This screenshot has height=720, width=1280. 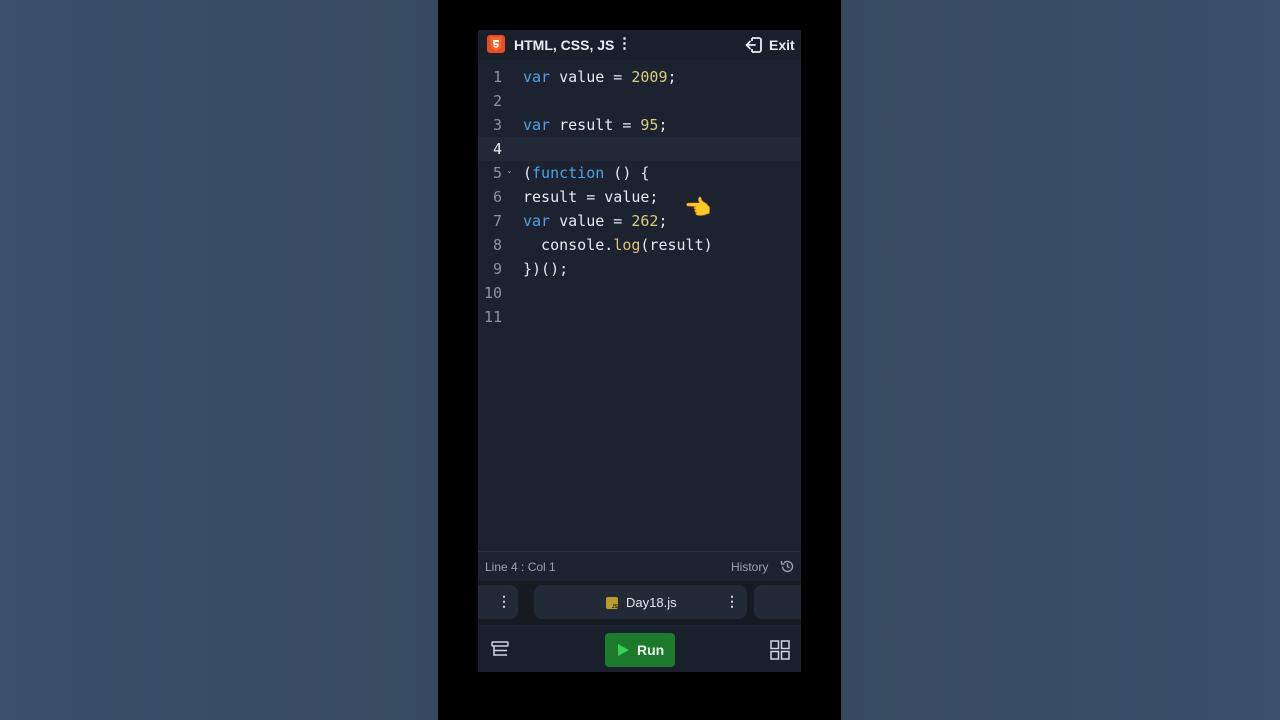 What do you see at coordinates (492, 317) in the screenshot?
I see `line-number: 11` at bounding box center [492, 317].